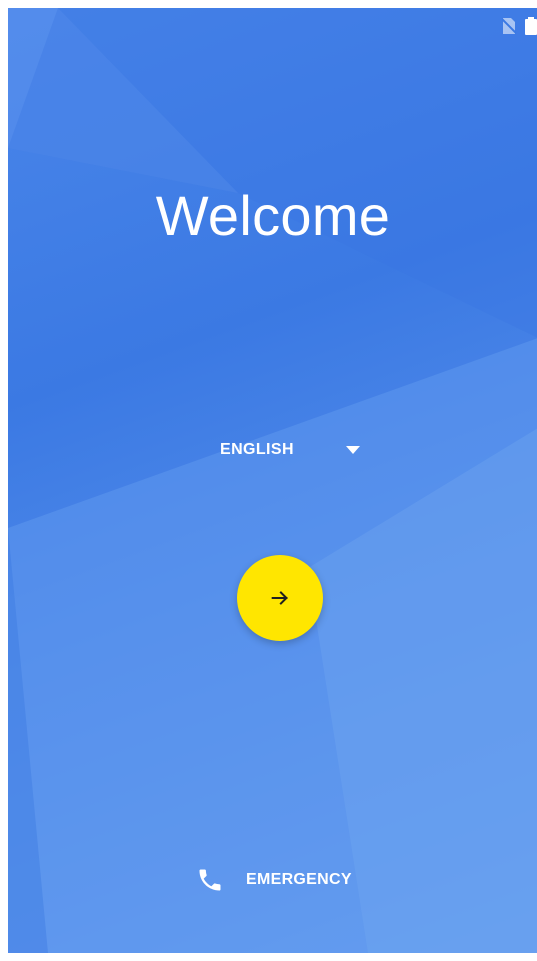 This screenshot has width=537, height=961. What do you see at coordinates (509, 26) in the screenshot?
I see `no-sim-icon` at bounding box center [509, 26].